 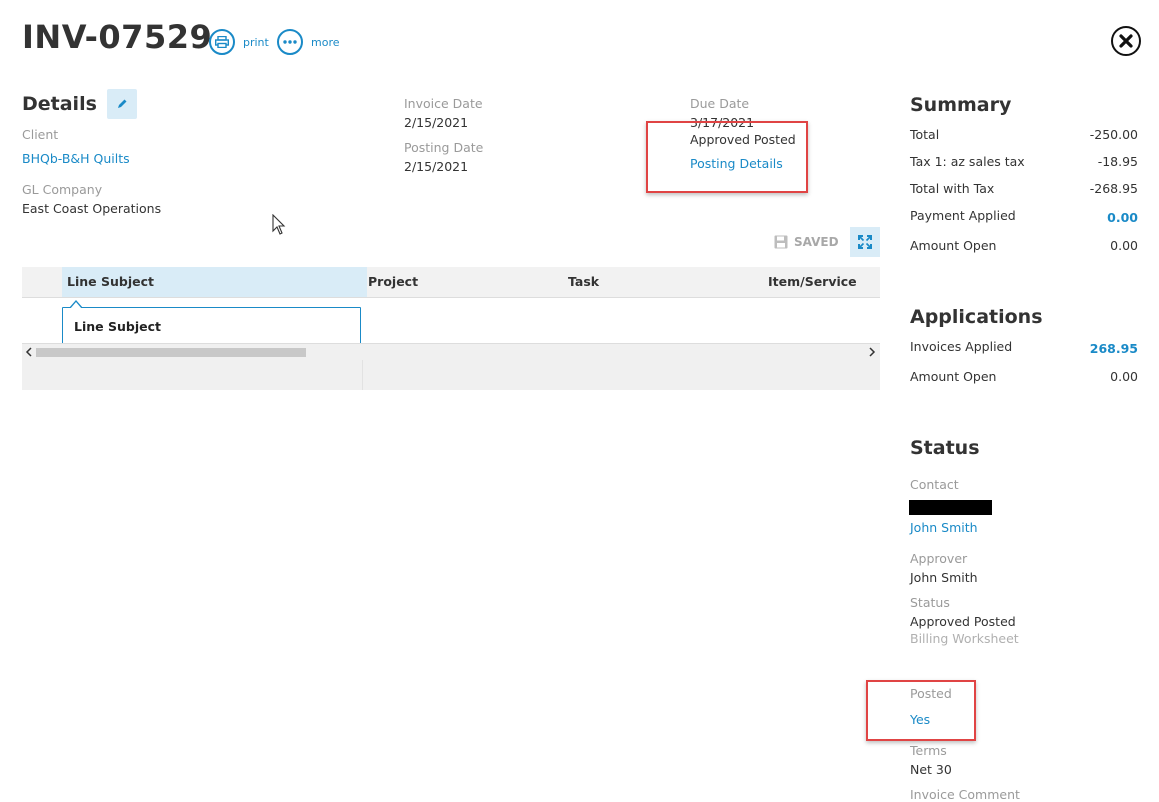 I want to click on client-link: BHQb-B&H Quilts, so click(x=76, y=158).